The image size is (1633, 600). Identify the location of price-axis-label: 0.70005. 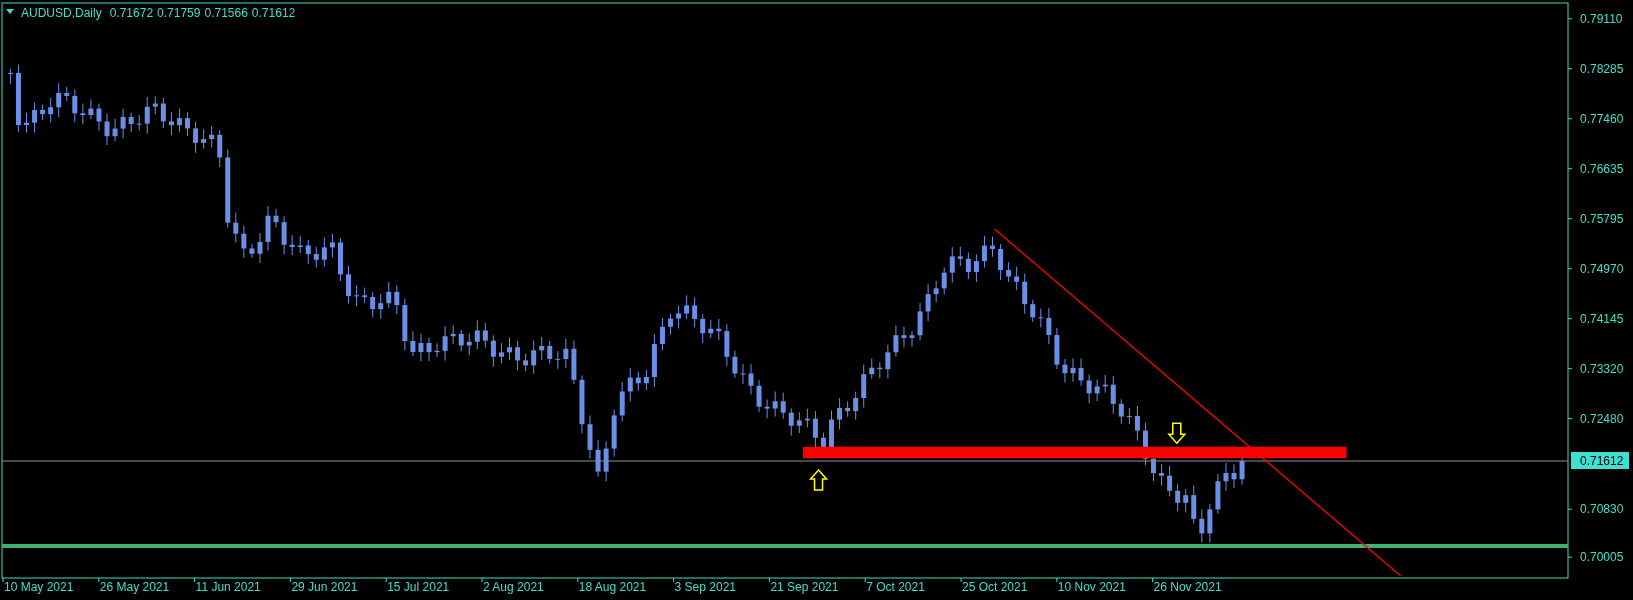
(1602, 557).